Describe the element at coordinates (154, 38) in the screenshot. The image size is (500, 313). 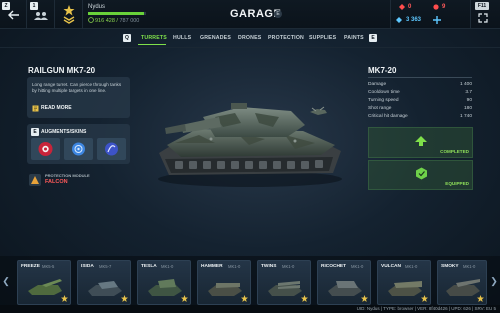
I see `tab-turrets: TURRETS` at that location.